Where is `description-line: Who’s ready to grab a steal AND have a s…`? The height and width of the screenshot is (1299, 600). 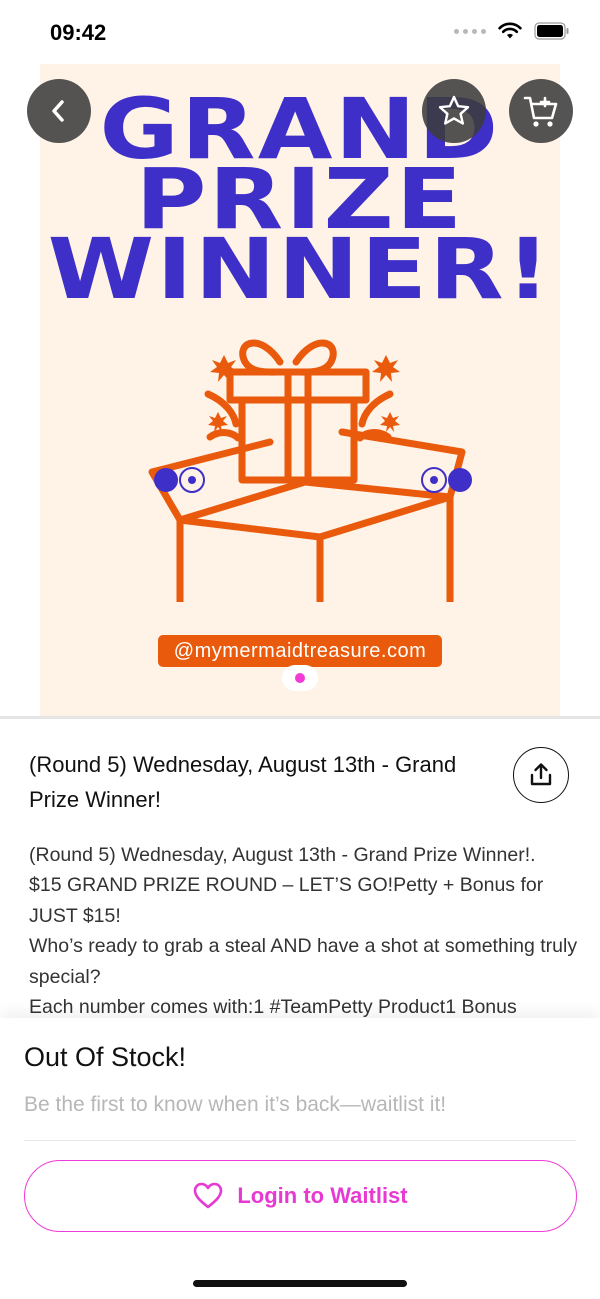
description-line: Who’s ready to grab a steal AND have a s… is located at coordinates (303, 961).